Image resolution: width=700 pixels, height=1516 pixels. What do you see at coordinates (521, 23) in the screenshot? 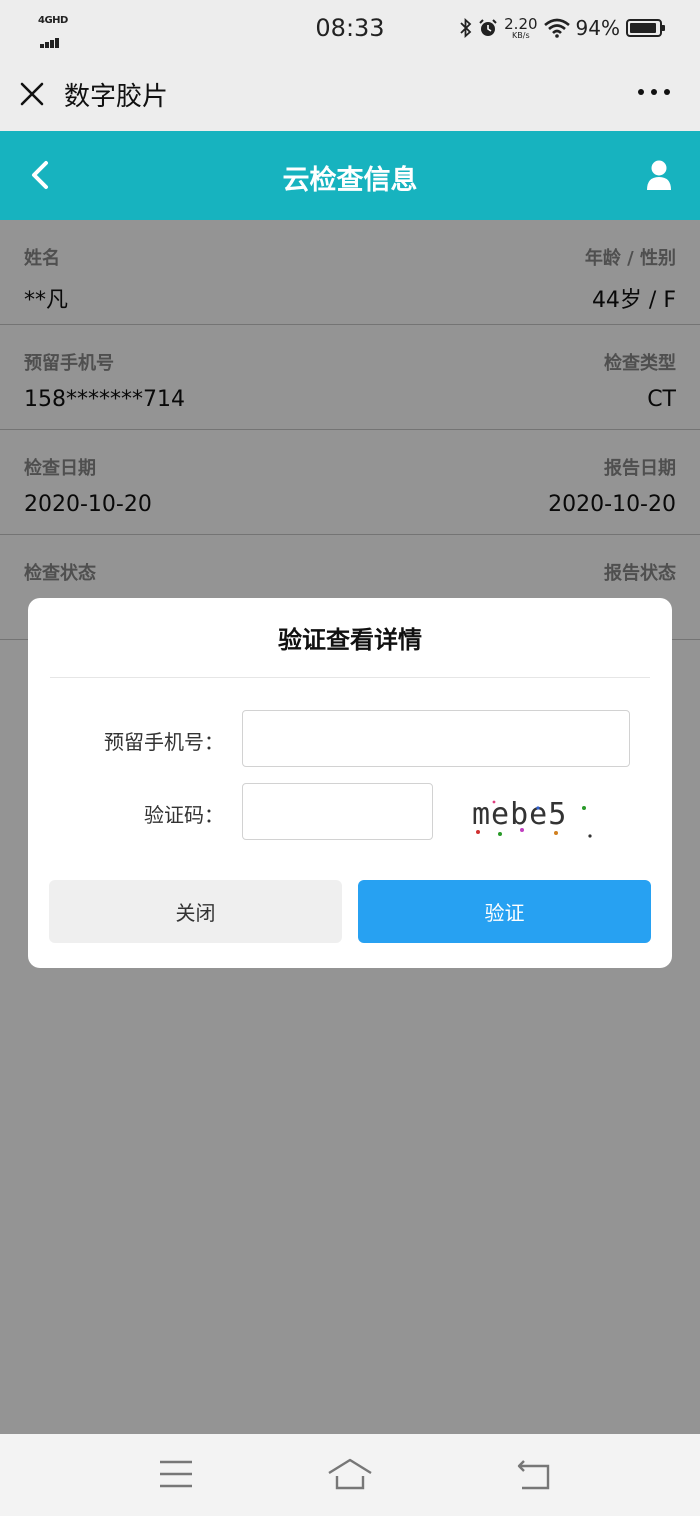
I see `speed-value: 2.20` at bounding box center [521, 23].